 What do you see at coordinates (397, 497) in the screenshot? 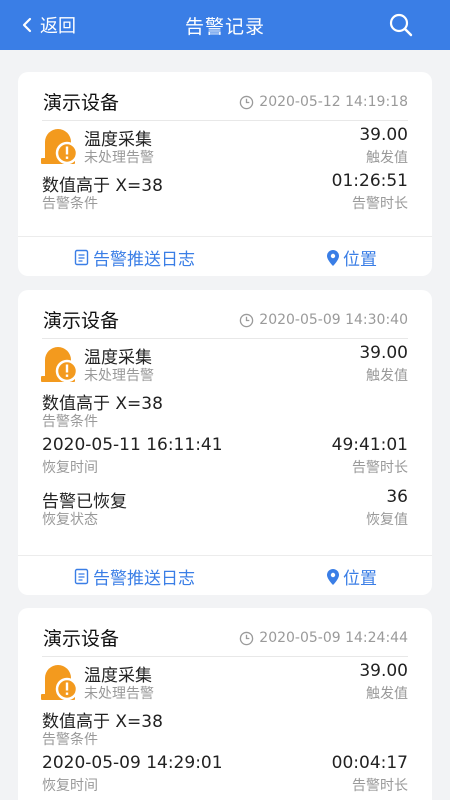
I see `recover-value: 36` at bounding box center [397, 497].